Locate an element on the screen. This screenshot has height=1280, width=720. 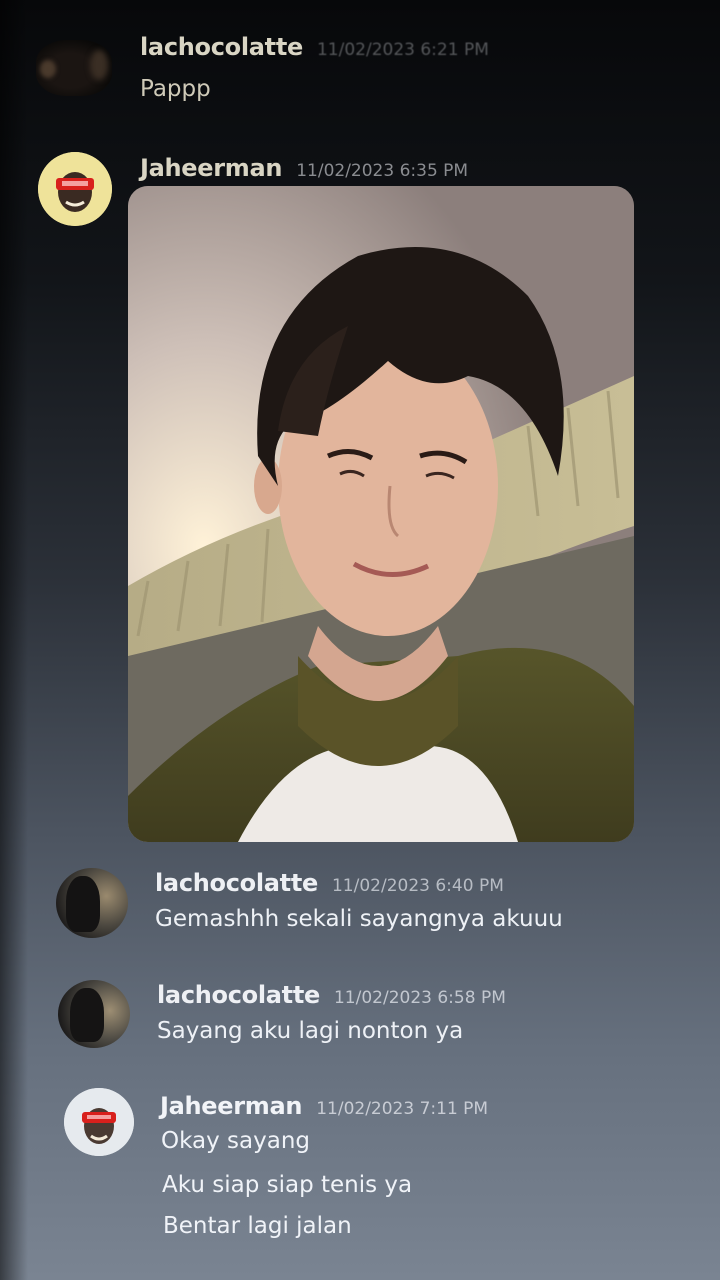
timestamp: 11/02/2023 6:35 PM is located at coordinates (382, 171).